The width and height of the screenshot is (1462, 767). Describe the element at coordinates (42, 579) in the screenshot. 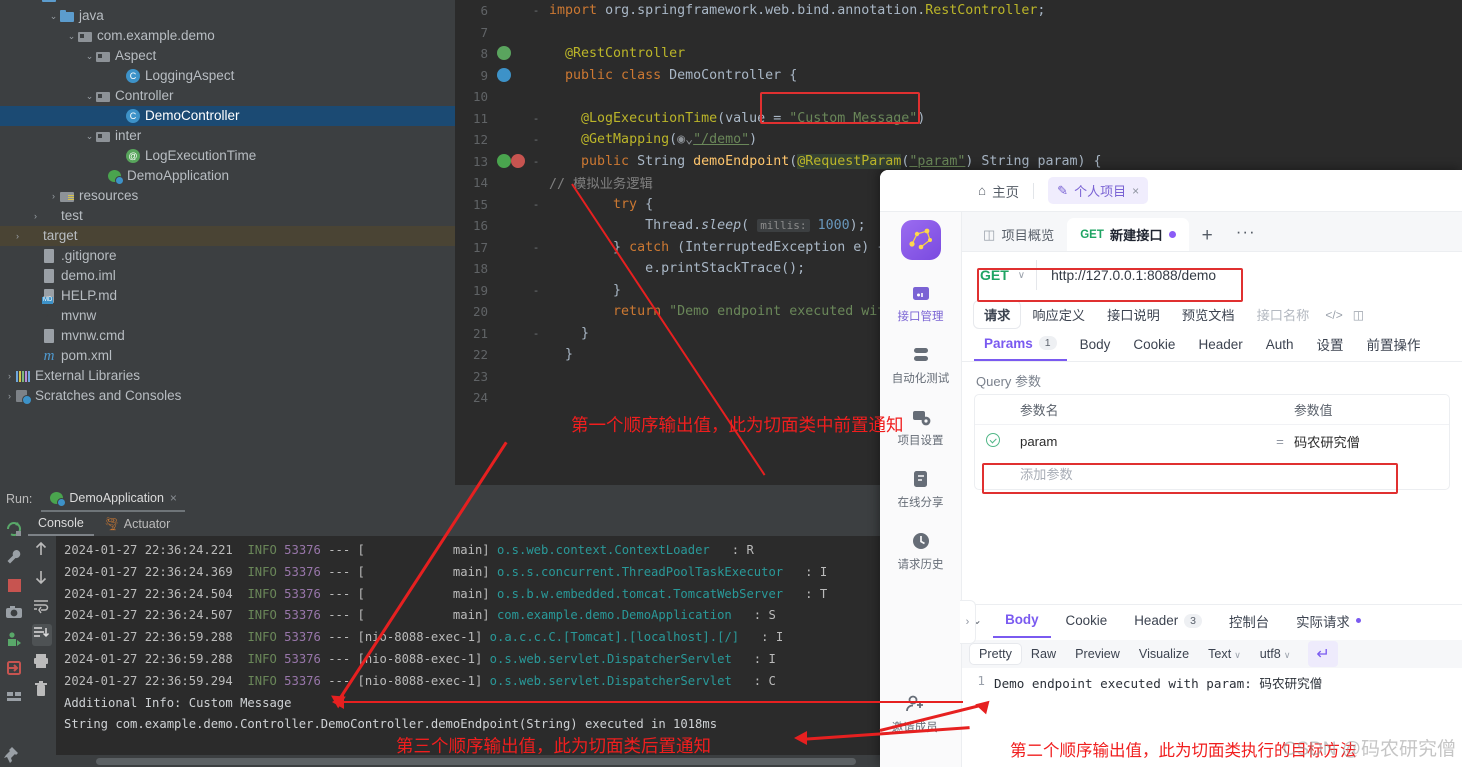

I see `scroll-down-icon` at that location.